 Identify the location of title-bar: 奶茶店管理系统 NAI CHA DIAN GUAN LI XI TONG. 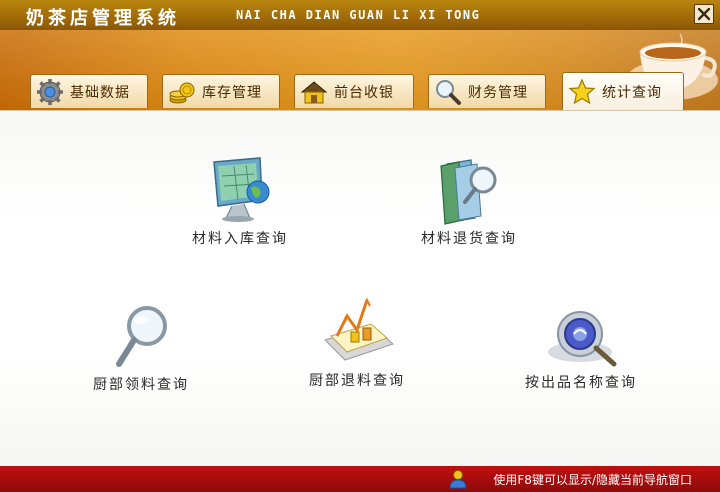
(360, 15).